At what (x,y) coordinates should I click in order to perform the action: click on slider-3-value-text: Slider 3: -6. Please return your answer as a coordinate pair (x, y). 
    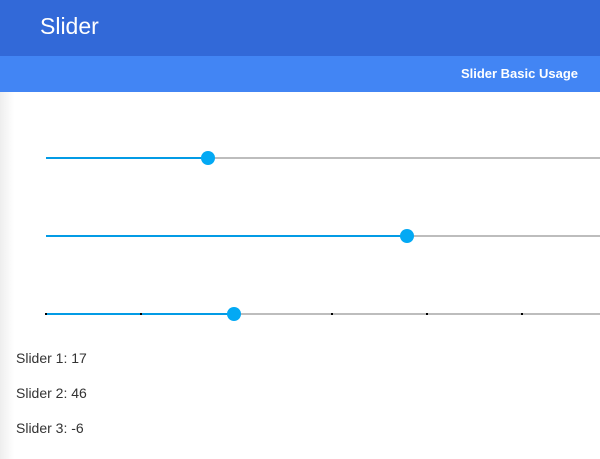
    Looking at the image, I should click on (50, 428).